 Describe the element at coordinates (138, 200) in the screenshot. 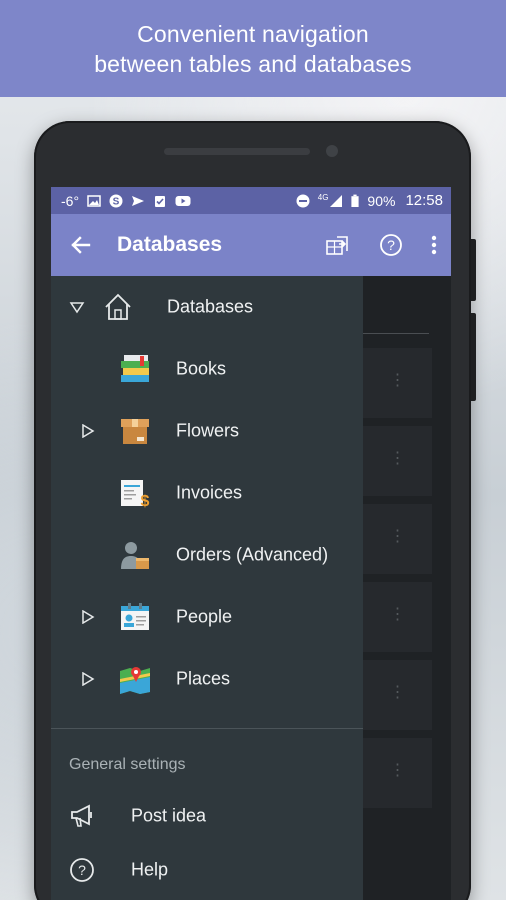

I see `send-icon` at that location.